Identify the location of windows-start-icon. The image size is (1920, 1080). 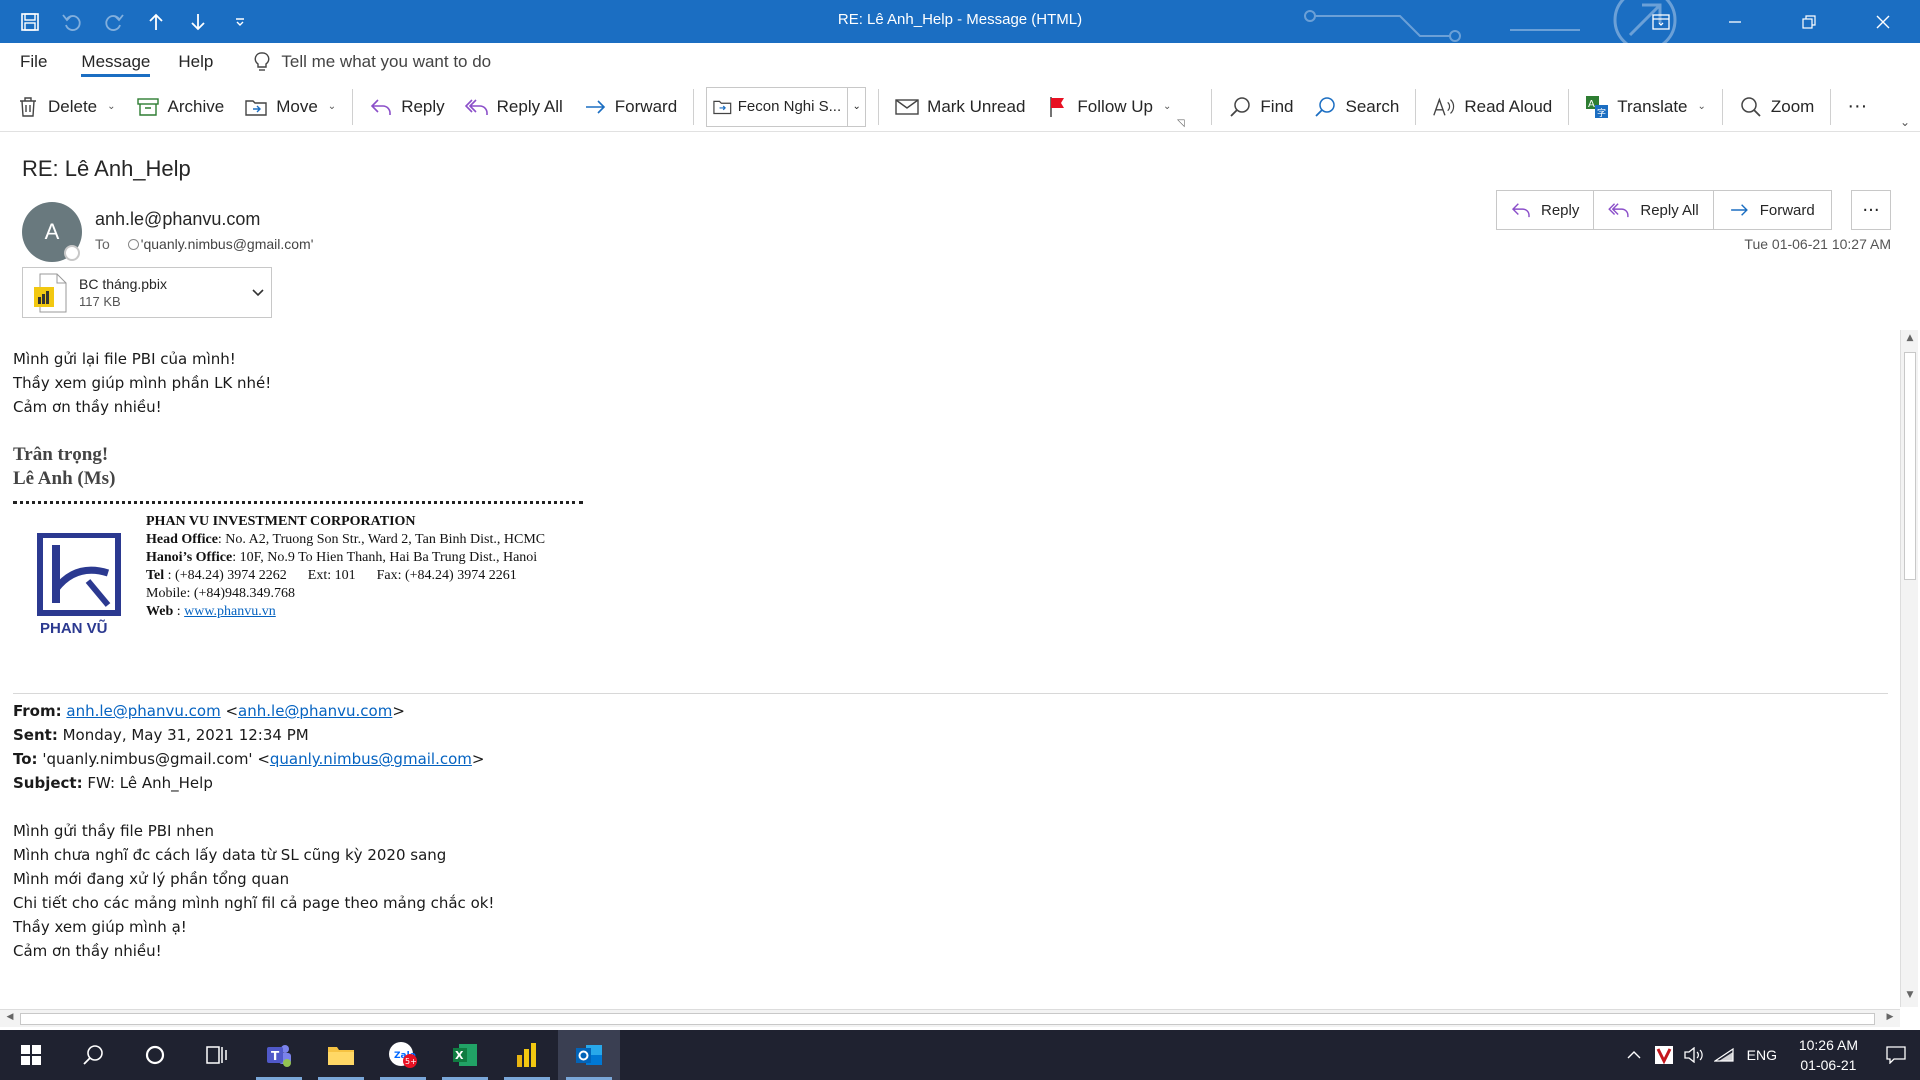
(31, 1055).